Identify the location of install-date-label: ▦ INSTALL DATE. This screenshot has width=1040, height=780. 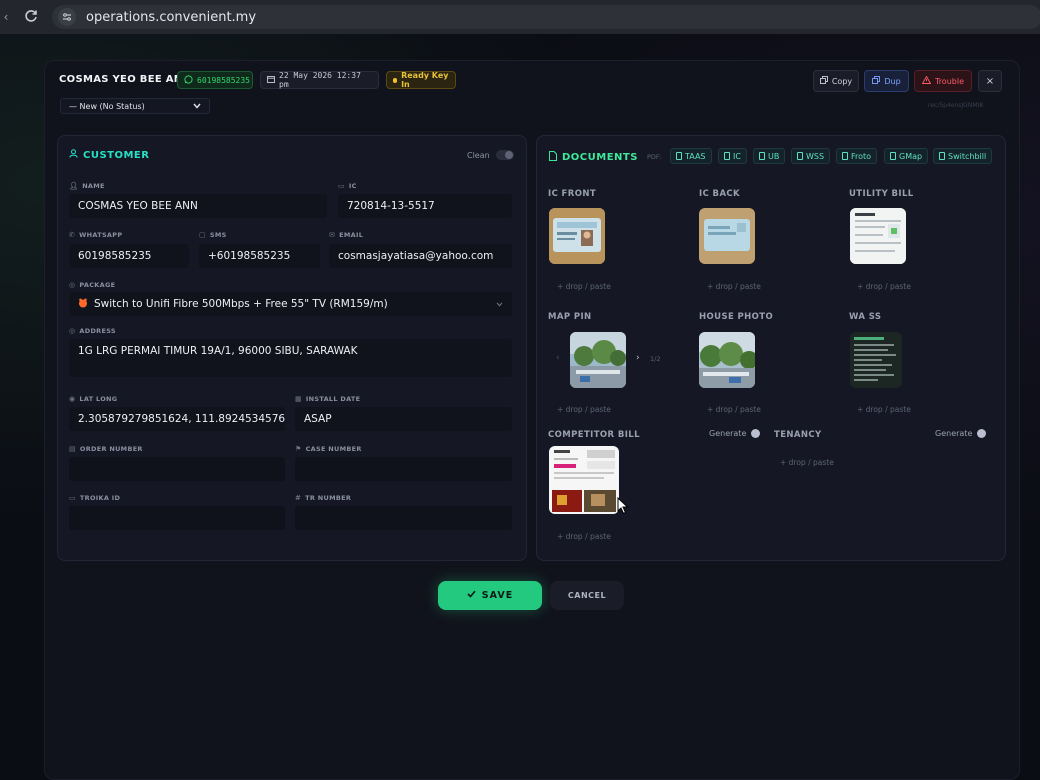
(328, 399).